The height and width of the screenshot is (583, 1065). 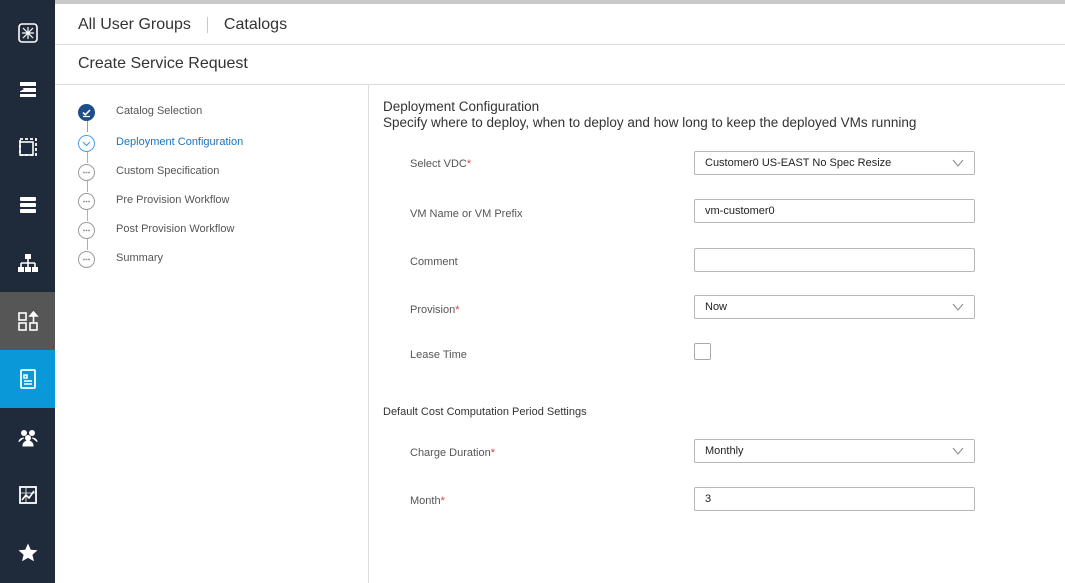 I want to click on breadcrumb-current: Catalogs, so click(x=255, y=25).